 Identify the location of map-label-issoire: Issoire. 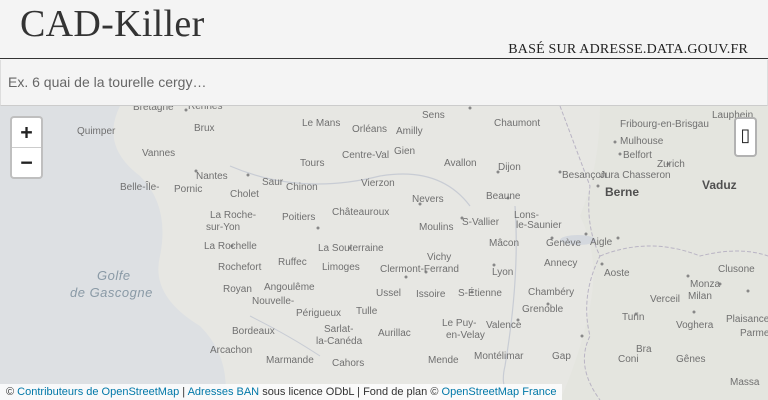
(431, 294).